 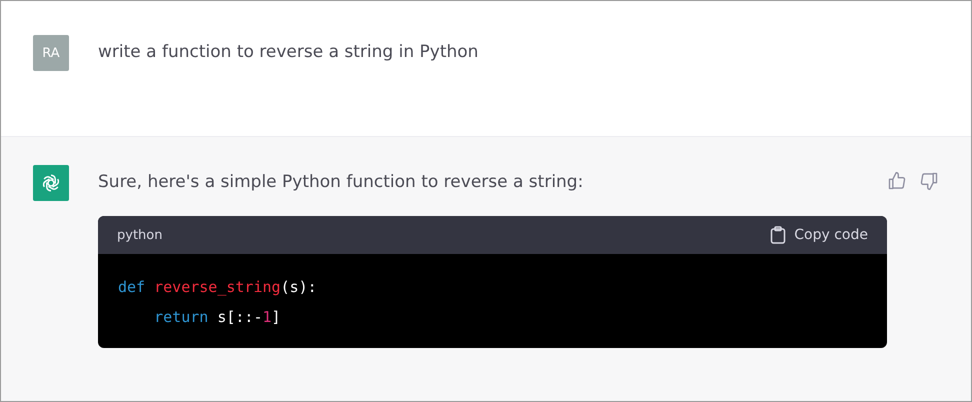 What do you see at coordinates (218, 287) in the screenshot?
I see `code-line: def reverse_string(s):` at bounding box center [218, 287].